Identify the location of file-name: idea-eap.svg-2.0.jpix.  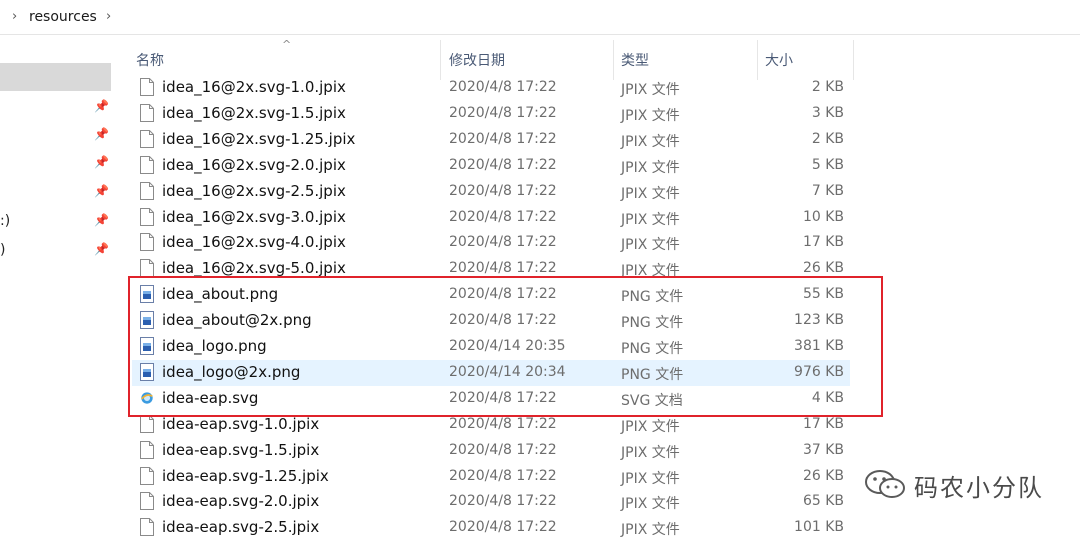
(240, 501).